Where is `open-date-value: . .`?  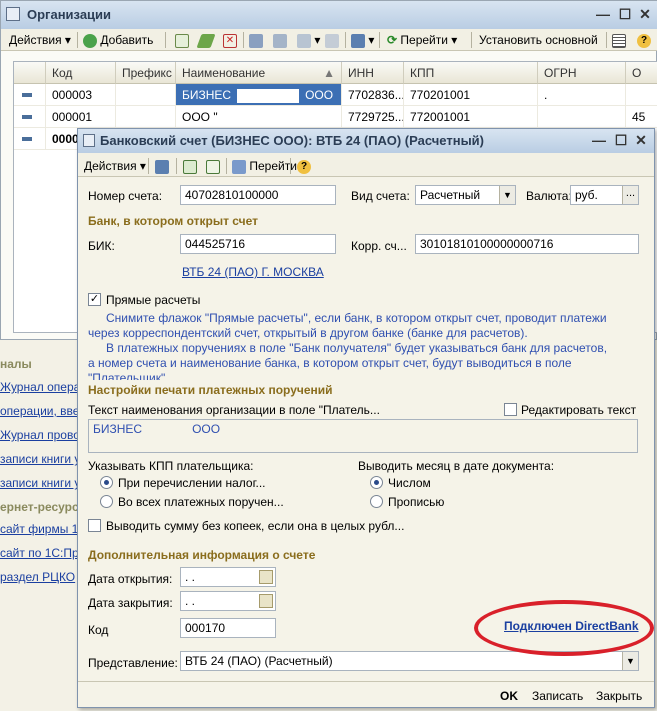
open-date-value: . . is located at coordinates (190, 577).